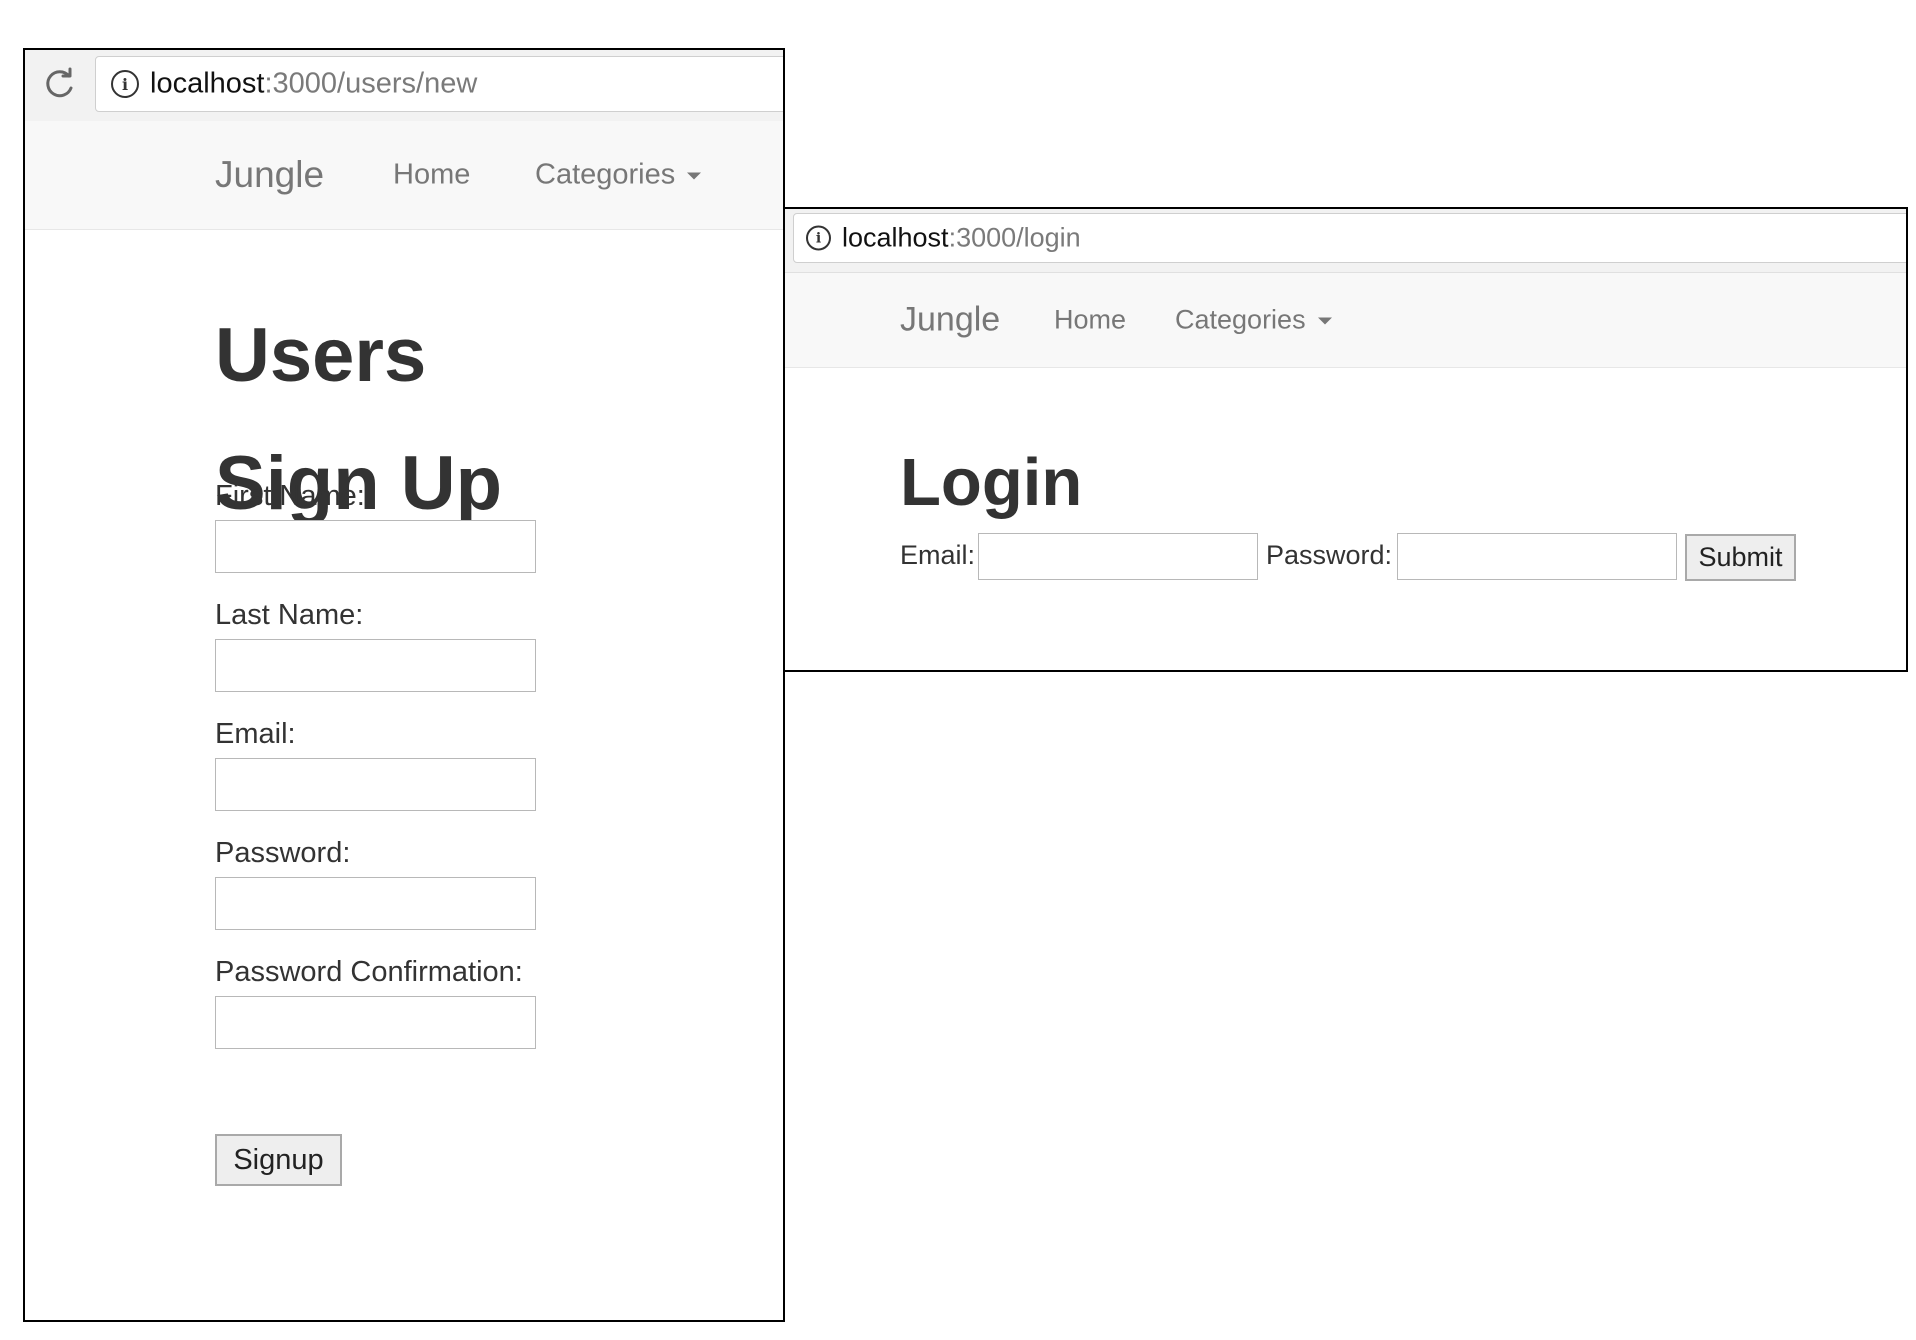 This screenshot has width=1916, height=1340. I want to click on url-text: localhost:3000/users/new, so click(313, 84).